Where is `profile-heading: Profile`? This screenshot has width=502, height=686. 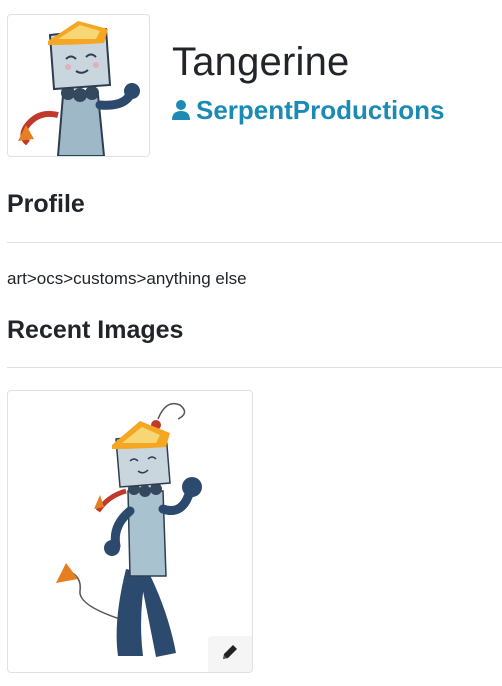 profile-heading: Profile is located at coordinates (46, 204).